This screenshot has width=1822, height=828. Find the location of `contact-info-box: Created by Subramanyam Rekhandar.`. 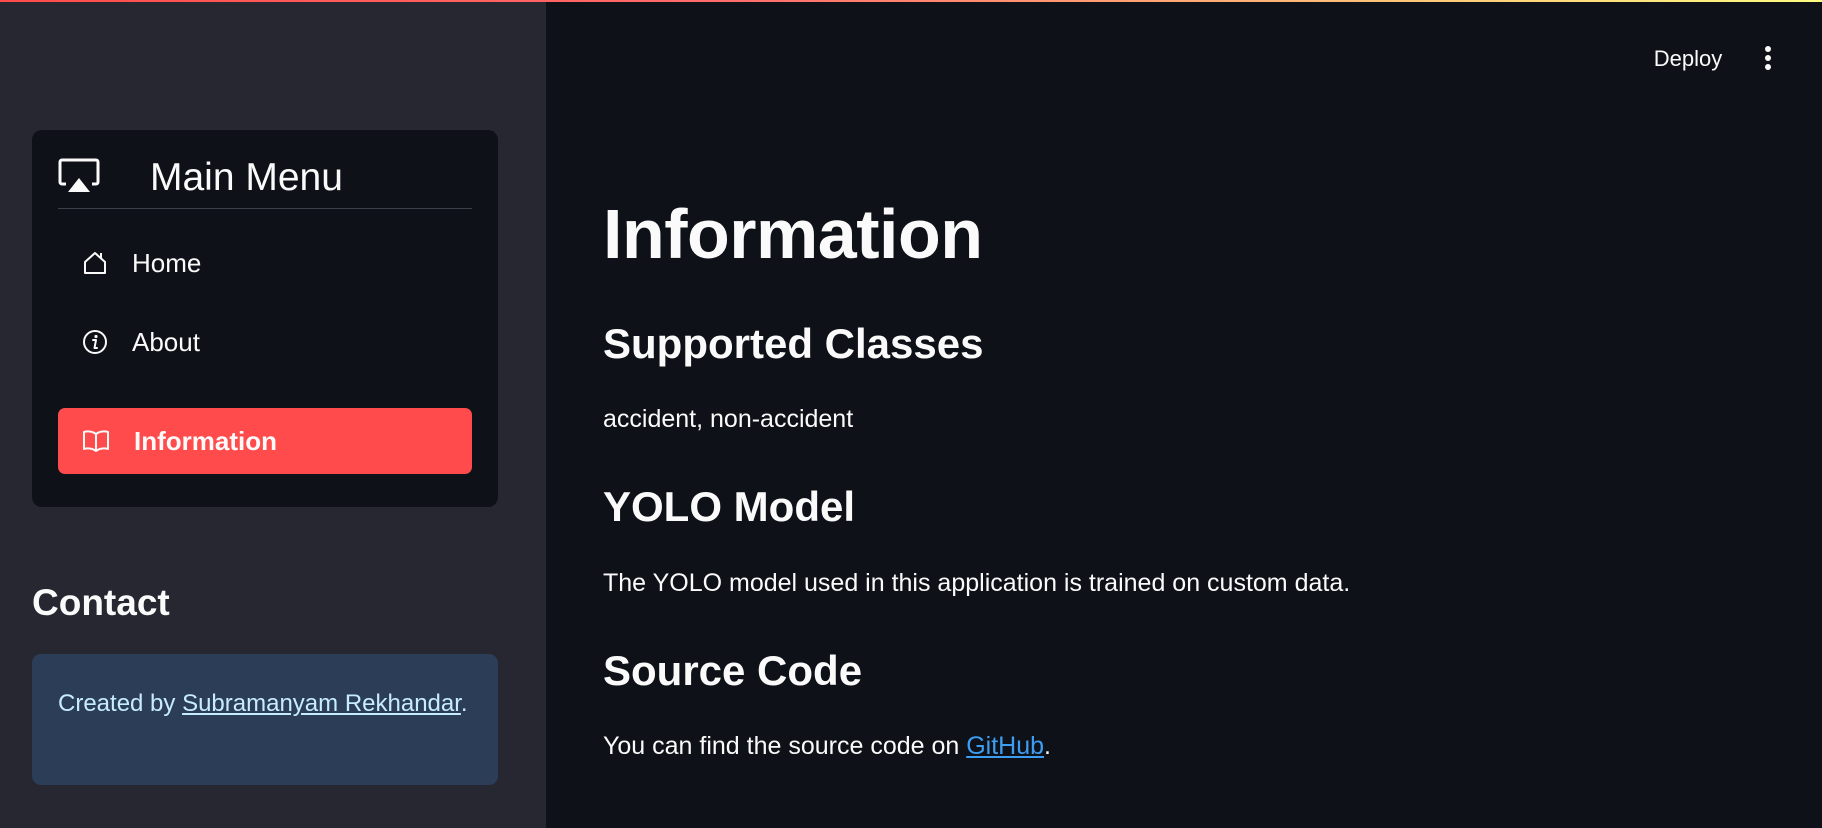

contact-info-box: Created by Subramanyam Rekhandar. is located at coordinates (265, 719).